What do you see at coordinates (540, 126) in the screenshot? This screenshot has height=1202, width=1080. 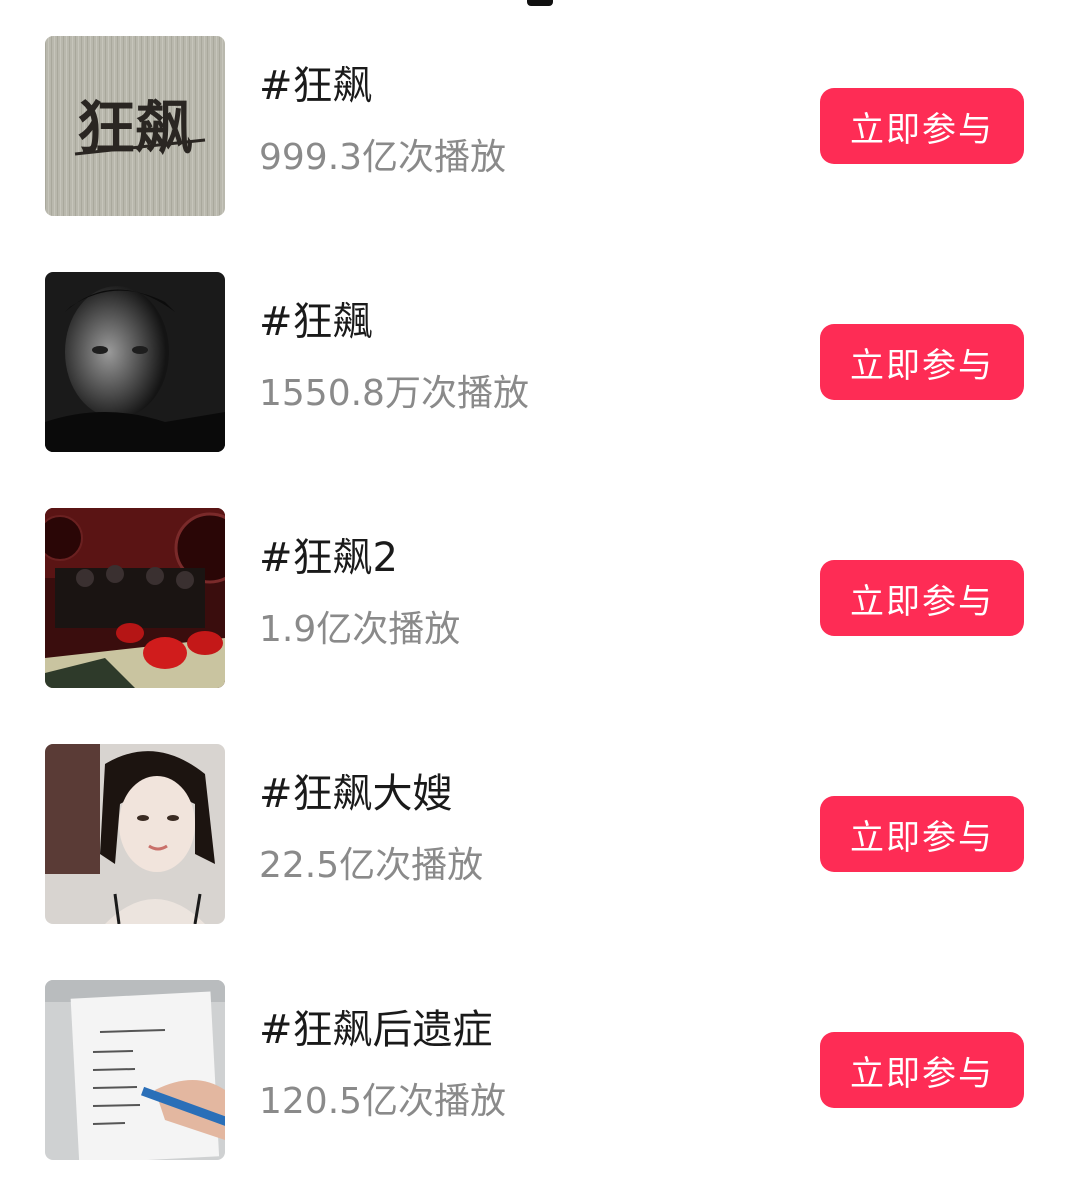 I see `topic-row: 狂飙 #狂飙 999.3亿次播放 立即参与` at bounding box center [540, 126].